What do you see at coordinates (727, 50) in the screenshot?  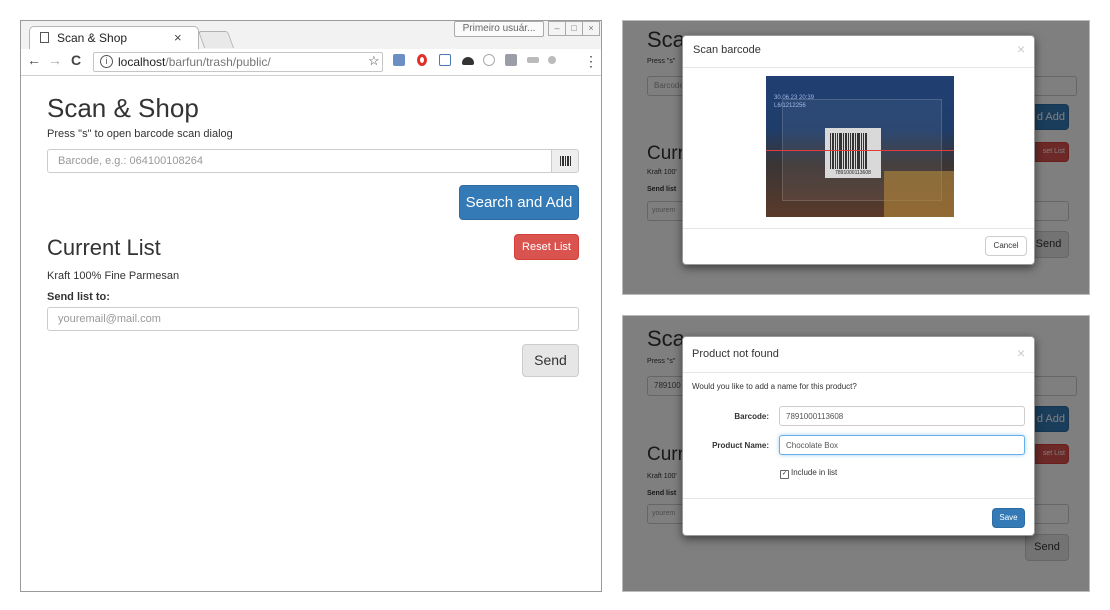 I see `modal-title: Scan barcode` at bounding box center [727, 50].